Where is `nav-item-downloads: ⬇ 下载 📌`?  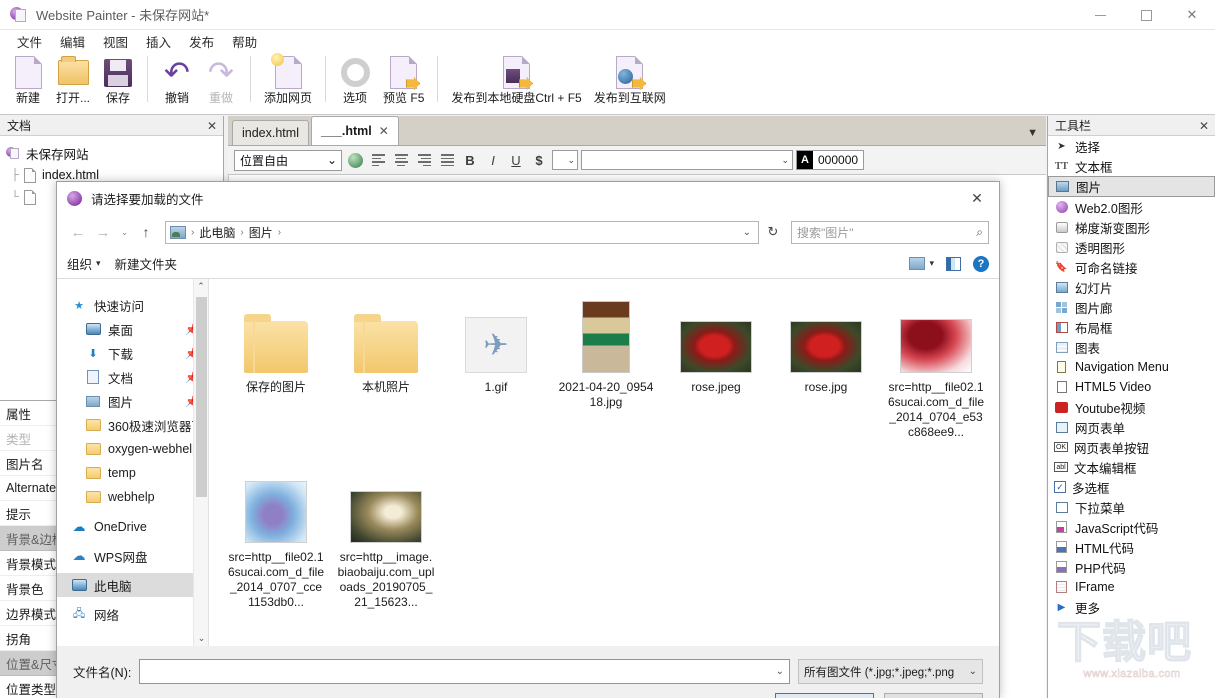
nav-item-downloads: ⬇ 下载 📌 is located at coordinates (132, 353).